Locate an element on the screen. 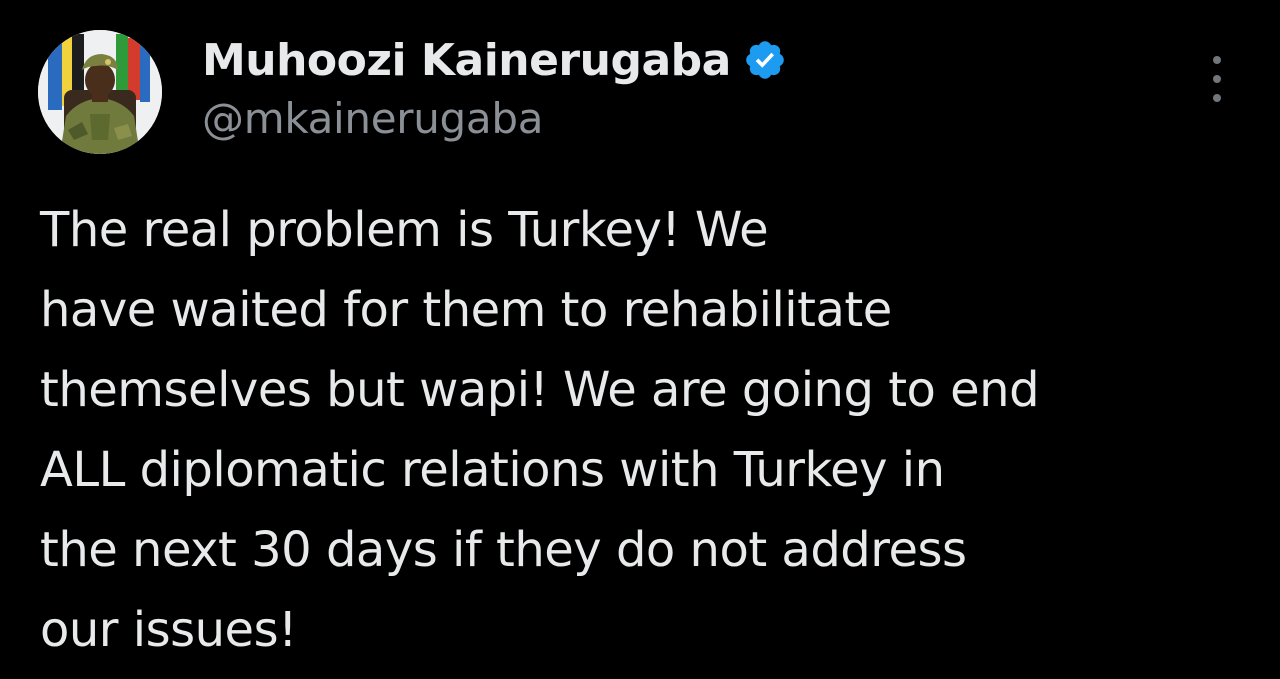 The image size is (1280, 679). tweet-text-line: the next 30 days if they do not address is located at coordinates (503, 550).